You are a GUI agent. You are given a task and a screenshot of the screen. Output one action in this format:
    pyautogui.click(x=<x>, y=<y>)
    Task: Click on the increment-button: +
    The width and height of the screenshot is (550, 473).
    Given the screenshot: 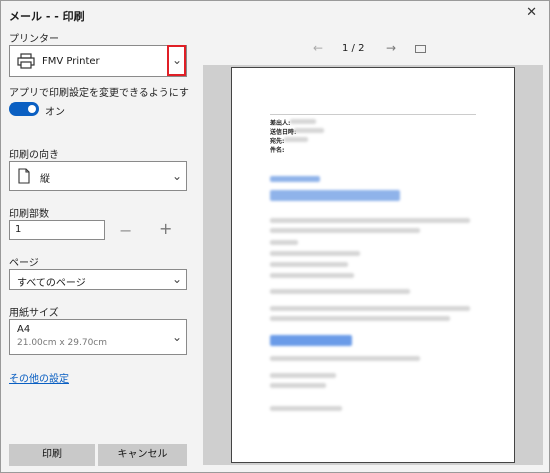 What is the action you would take?
    pyautogui.click(x=165, y=229)
    